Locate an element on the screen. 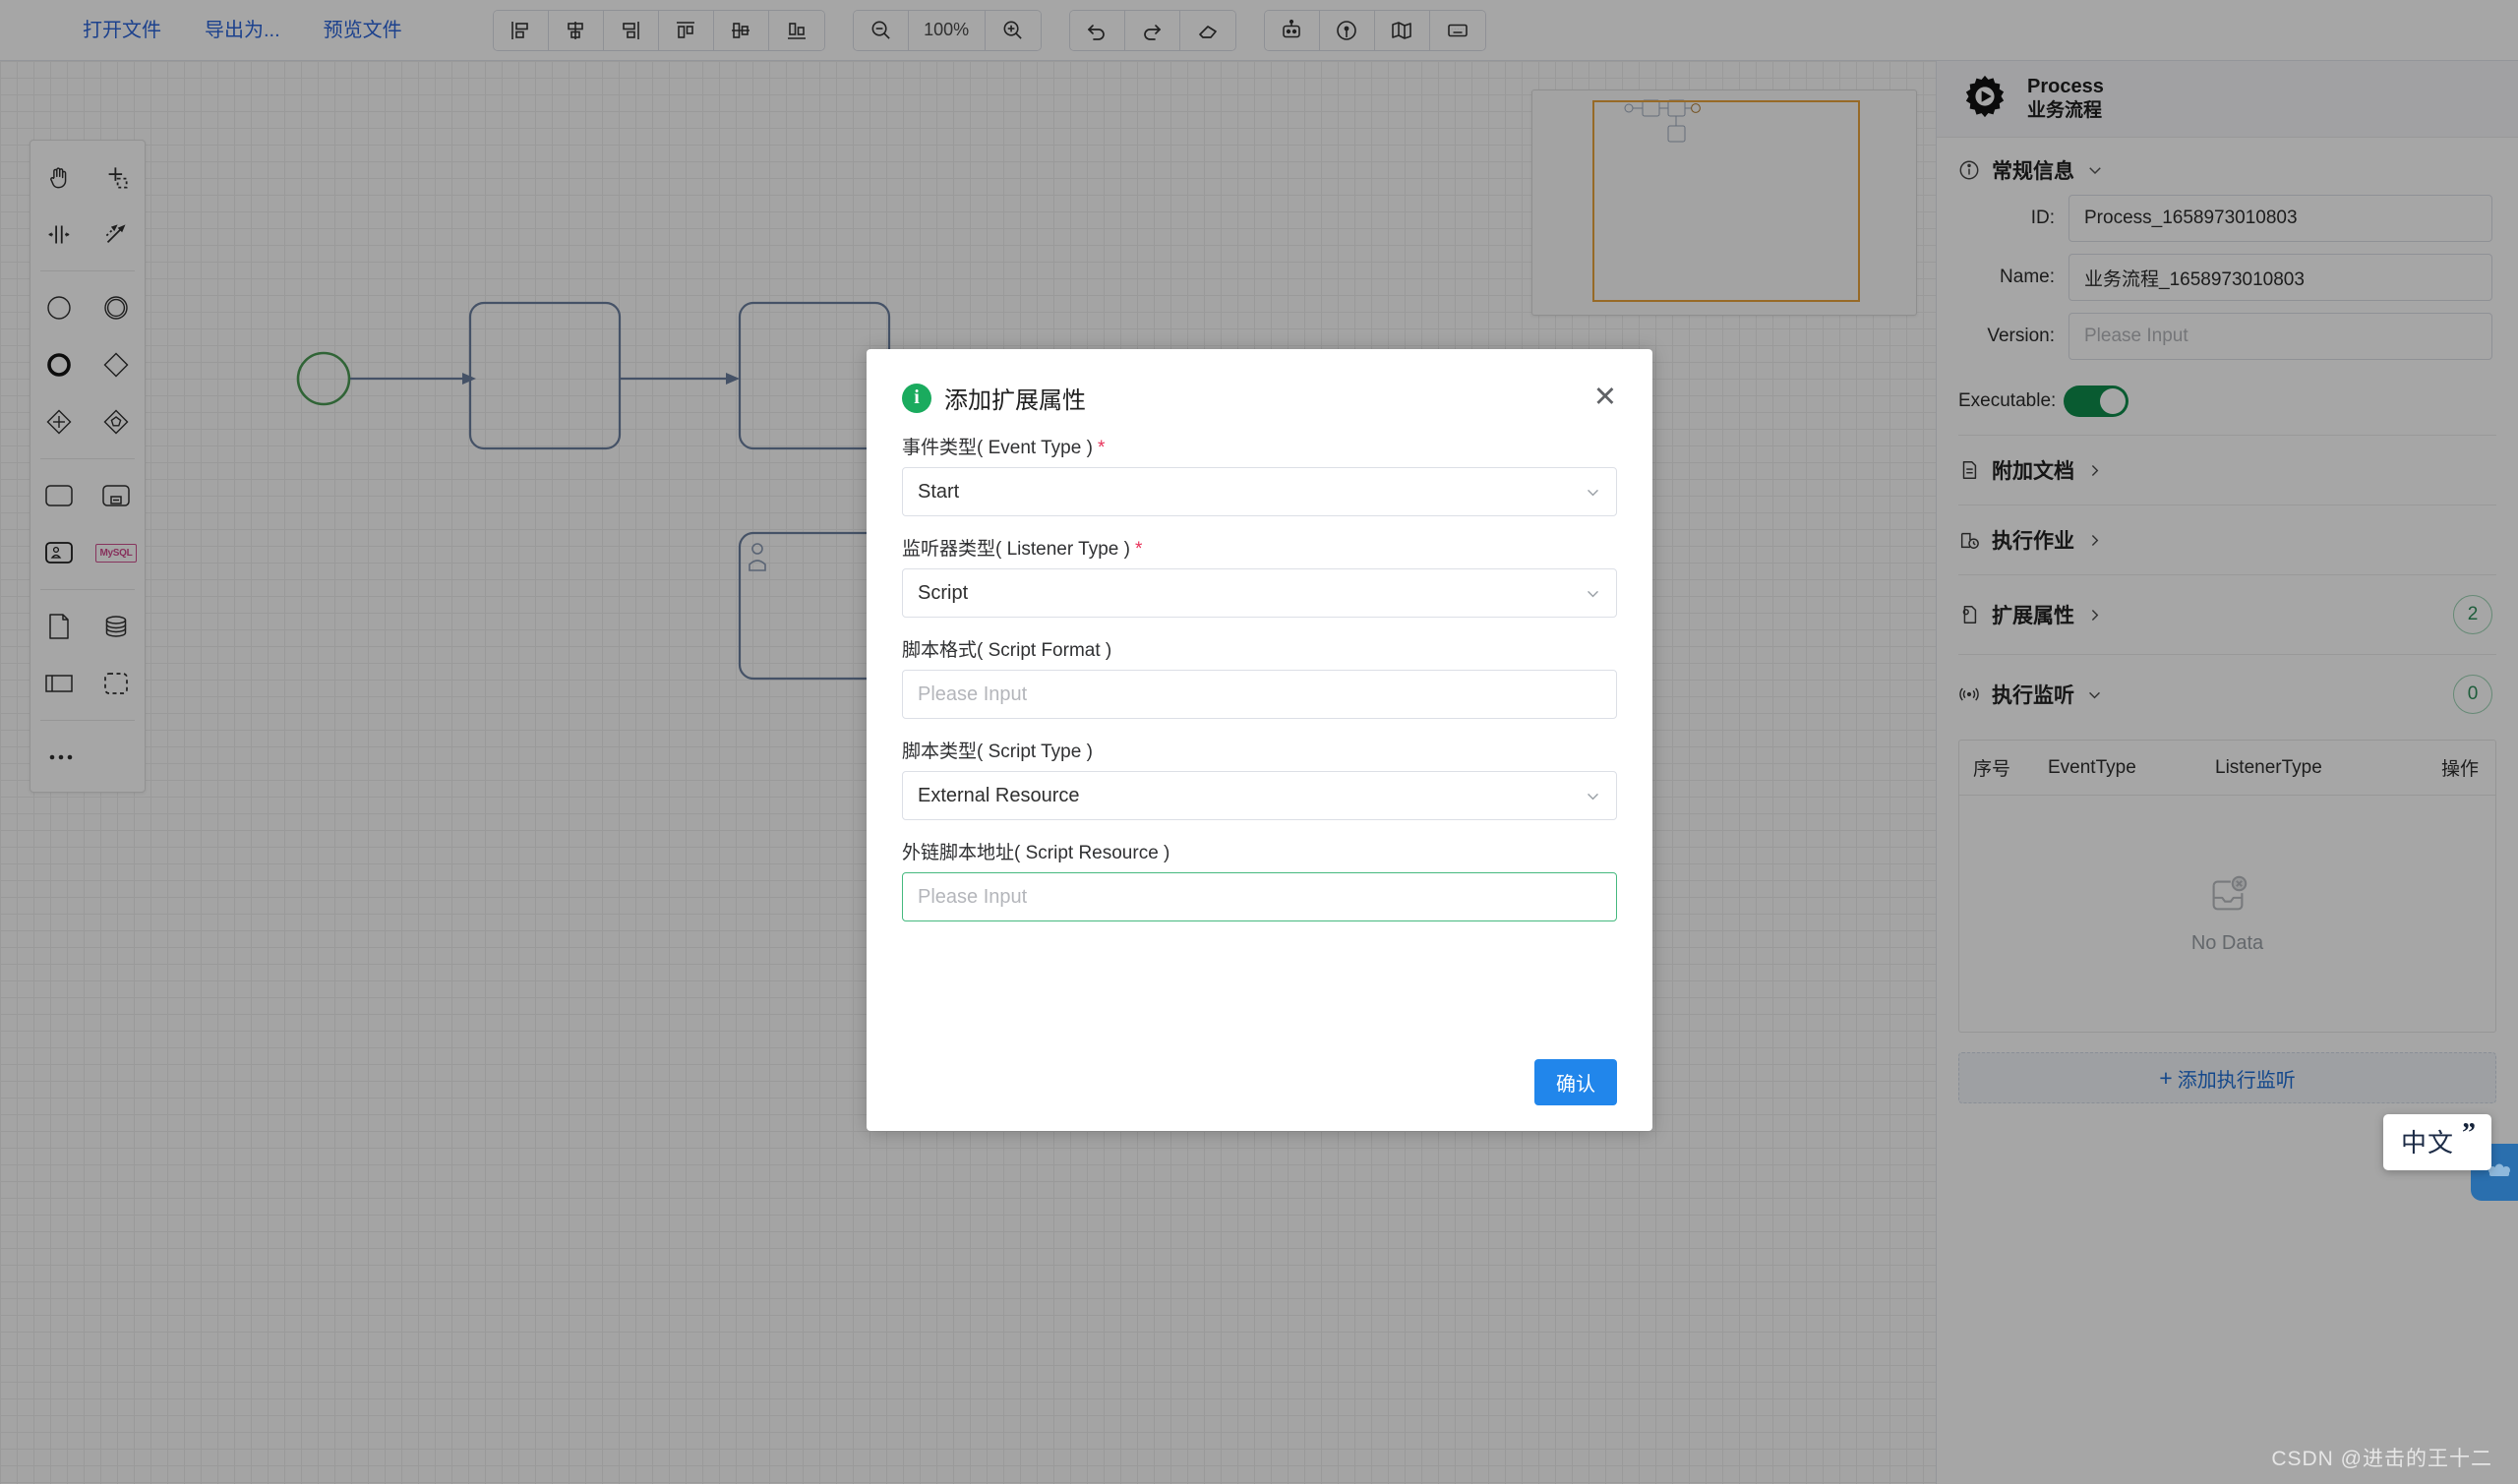 Image resolution: width=2518 pixels, height=1484 pixels. script-resource-input: Please Input is located at coordinates (1259, 897).